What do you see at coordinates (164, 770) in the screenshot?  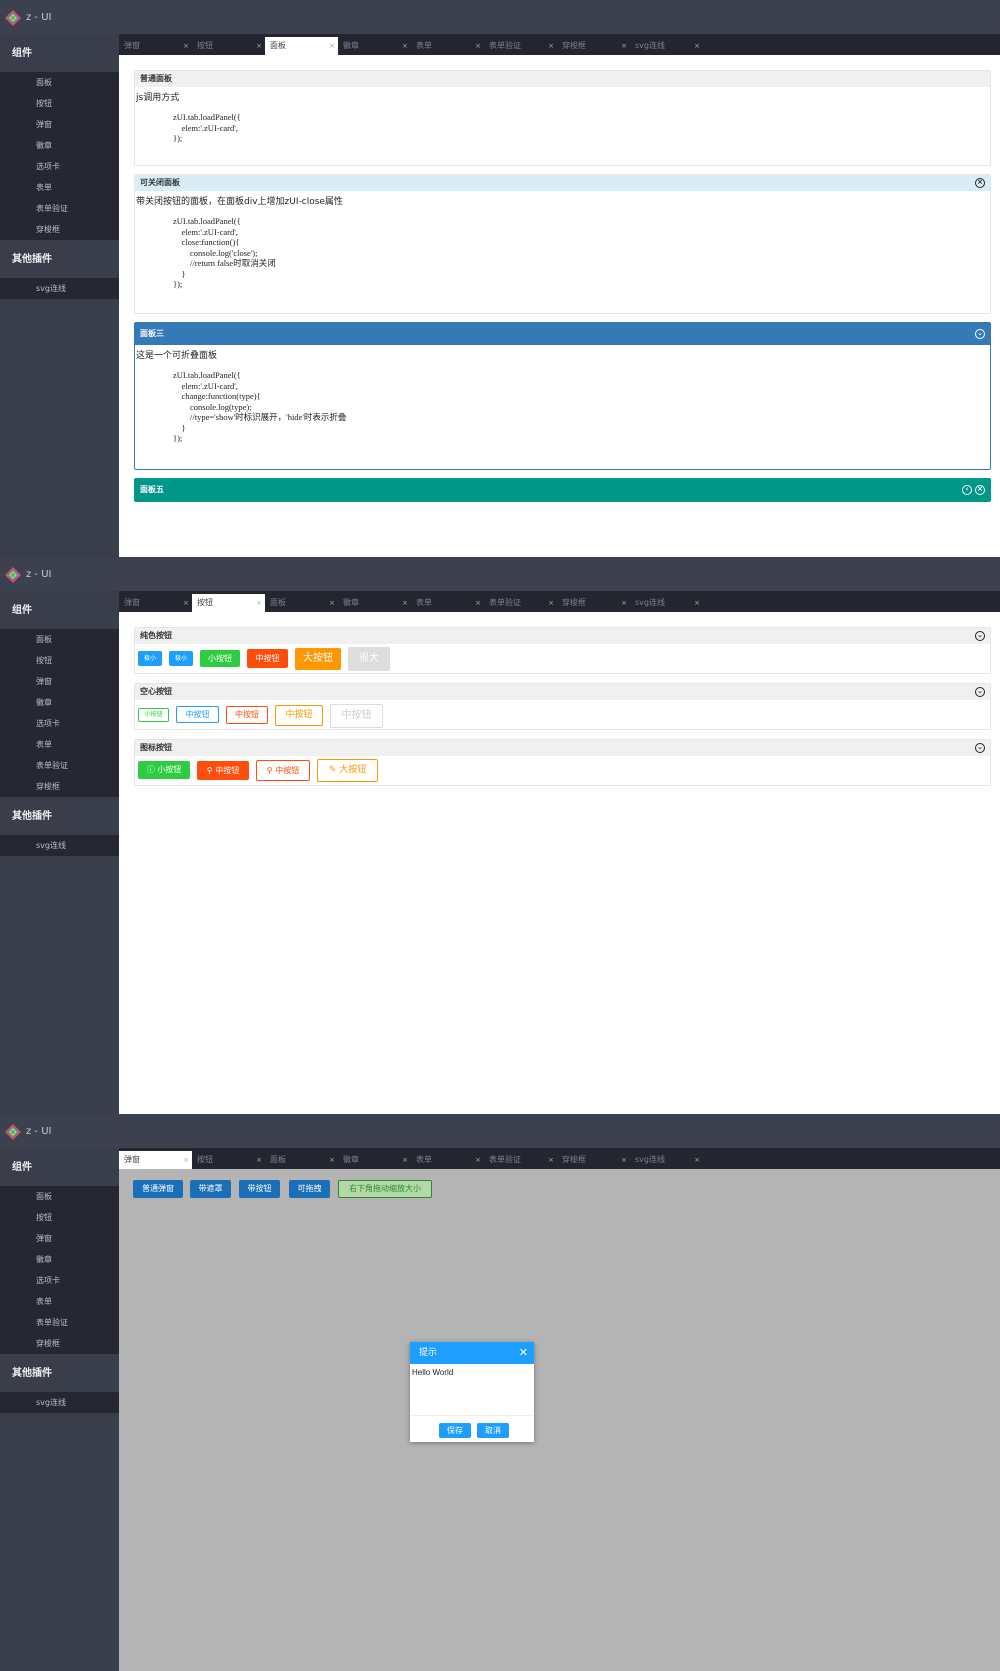 I see `small-icon-button: ⓘ 小按钮` at bounding box center [164, 770].